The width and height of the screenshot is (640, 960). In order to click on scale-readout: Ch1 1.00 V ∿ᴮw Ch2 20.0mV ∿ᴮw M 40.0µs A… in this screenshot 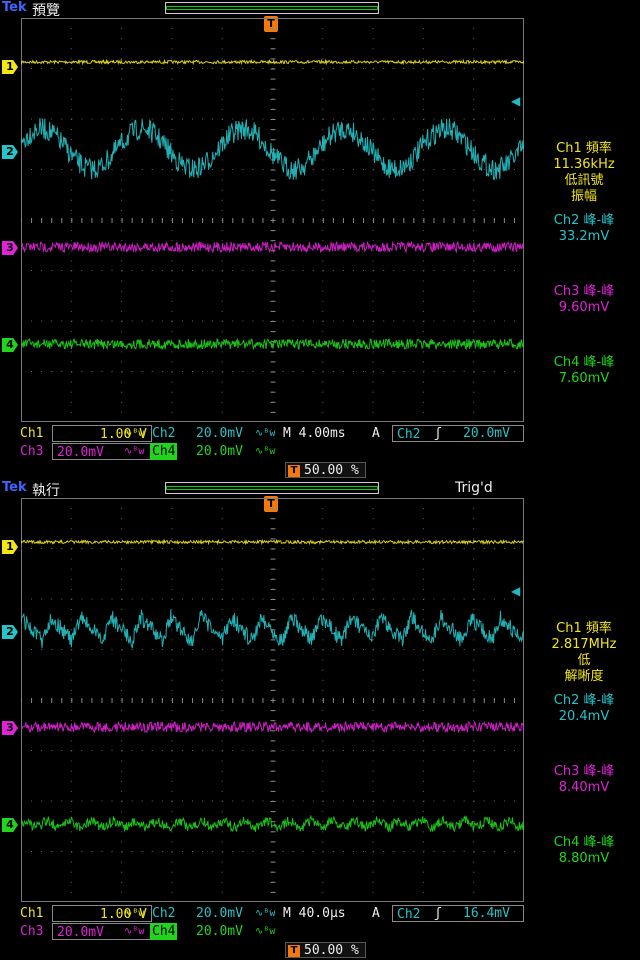, I will do `click(320, 925)`.